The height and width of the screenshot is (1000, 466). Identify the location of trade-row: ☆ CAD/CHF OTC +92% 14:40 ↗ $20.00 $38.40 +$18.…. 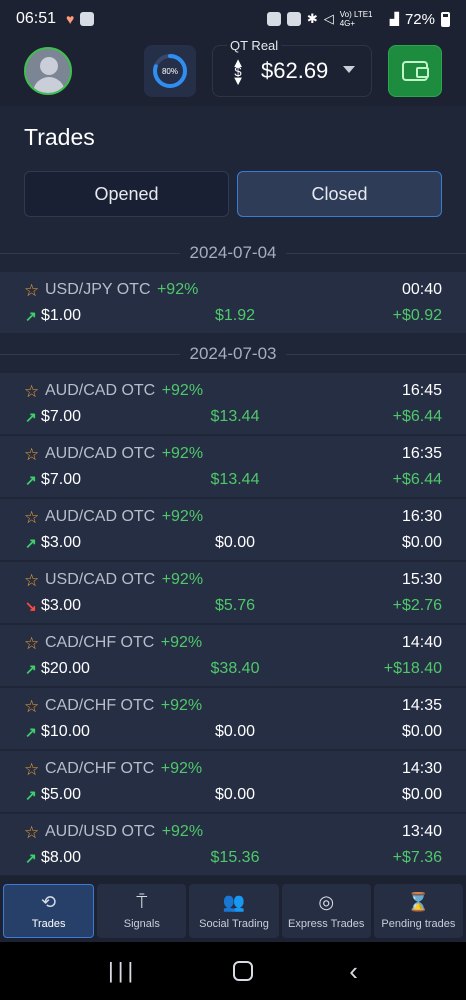
(233, 656).